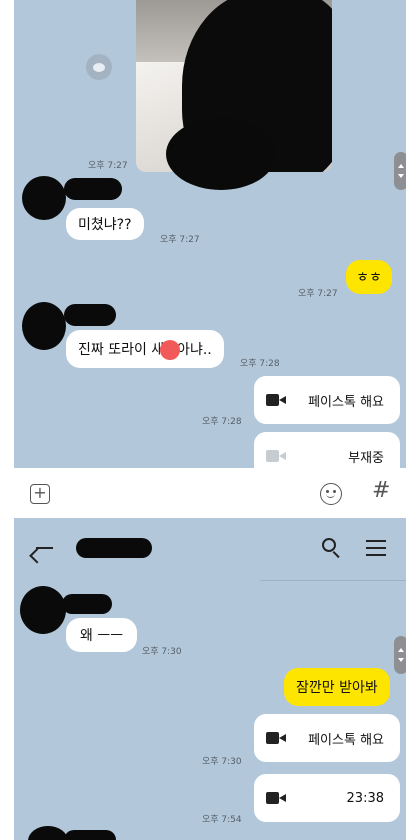 Image resolution: width=420 pixels, height=840 pixels. What do you see at coordinates (222, 820) in the screenshot?
I see `message-timestamp: 오후 7:54` at bounding box center [222, 820].